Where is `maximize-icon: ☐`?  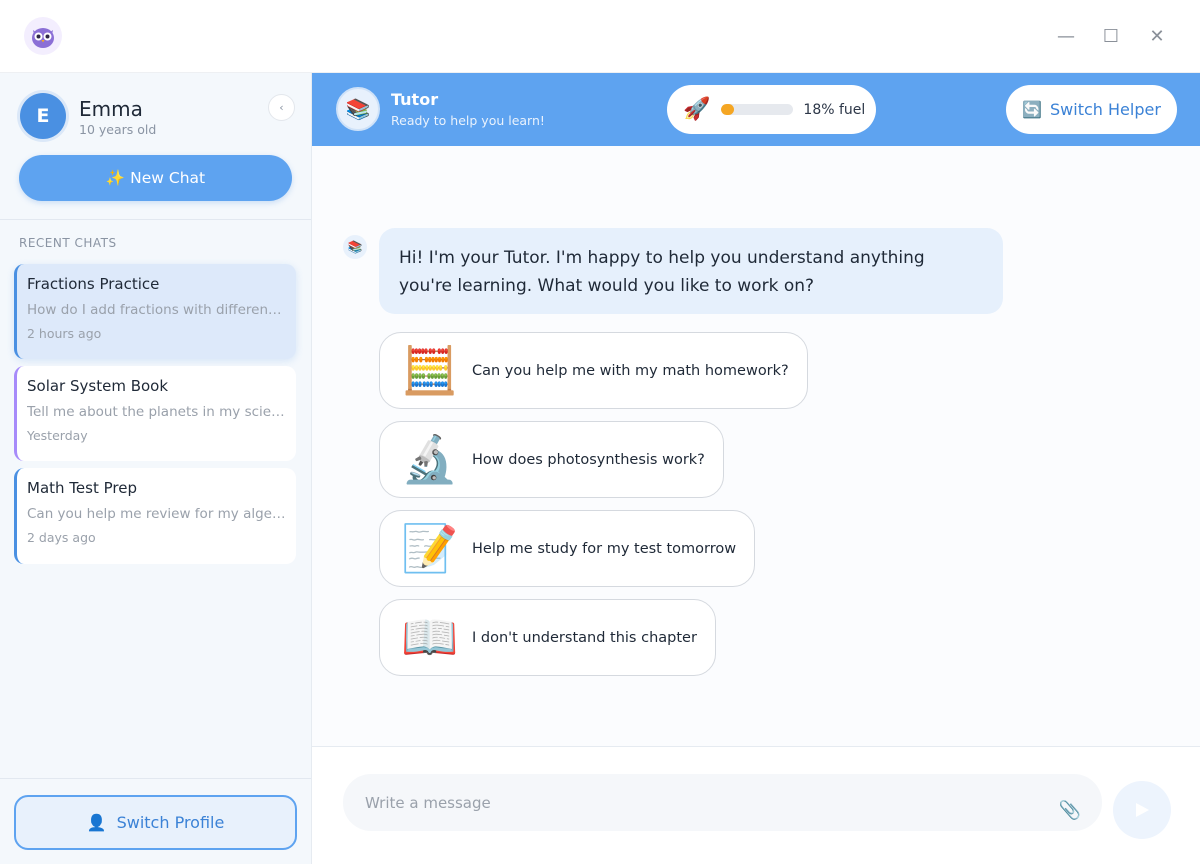 maximize-icon: ☐ is located at coordinates (1111, 36).